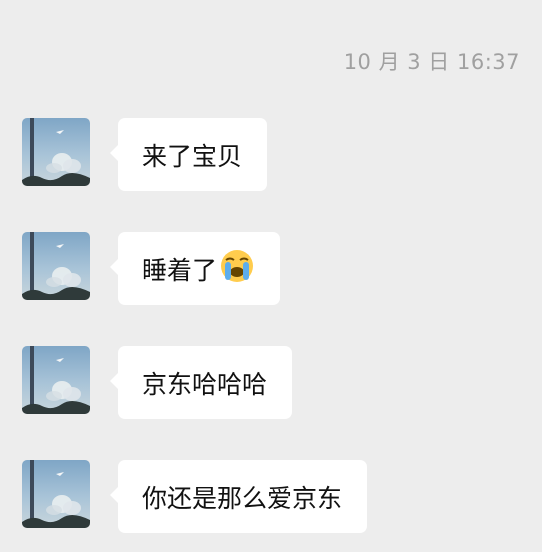  I want to click on message-bubble: 你还是那么爱京东, so click(238, 496).